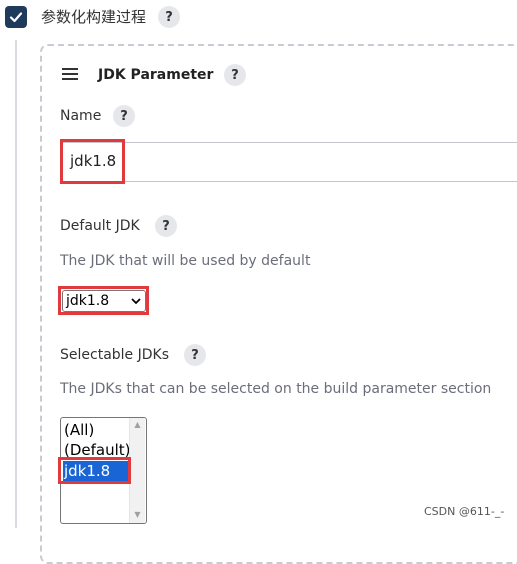  Describe the element at coordinates (156, 75) in the screenshot. I see `parameter-title: JDK Parameter` at that location.